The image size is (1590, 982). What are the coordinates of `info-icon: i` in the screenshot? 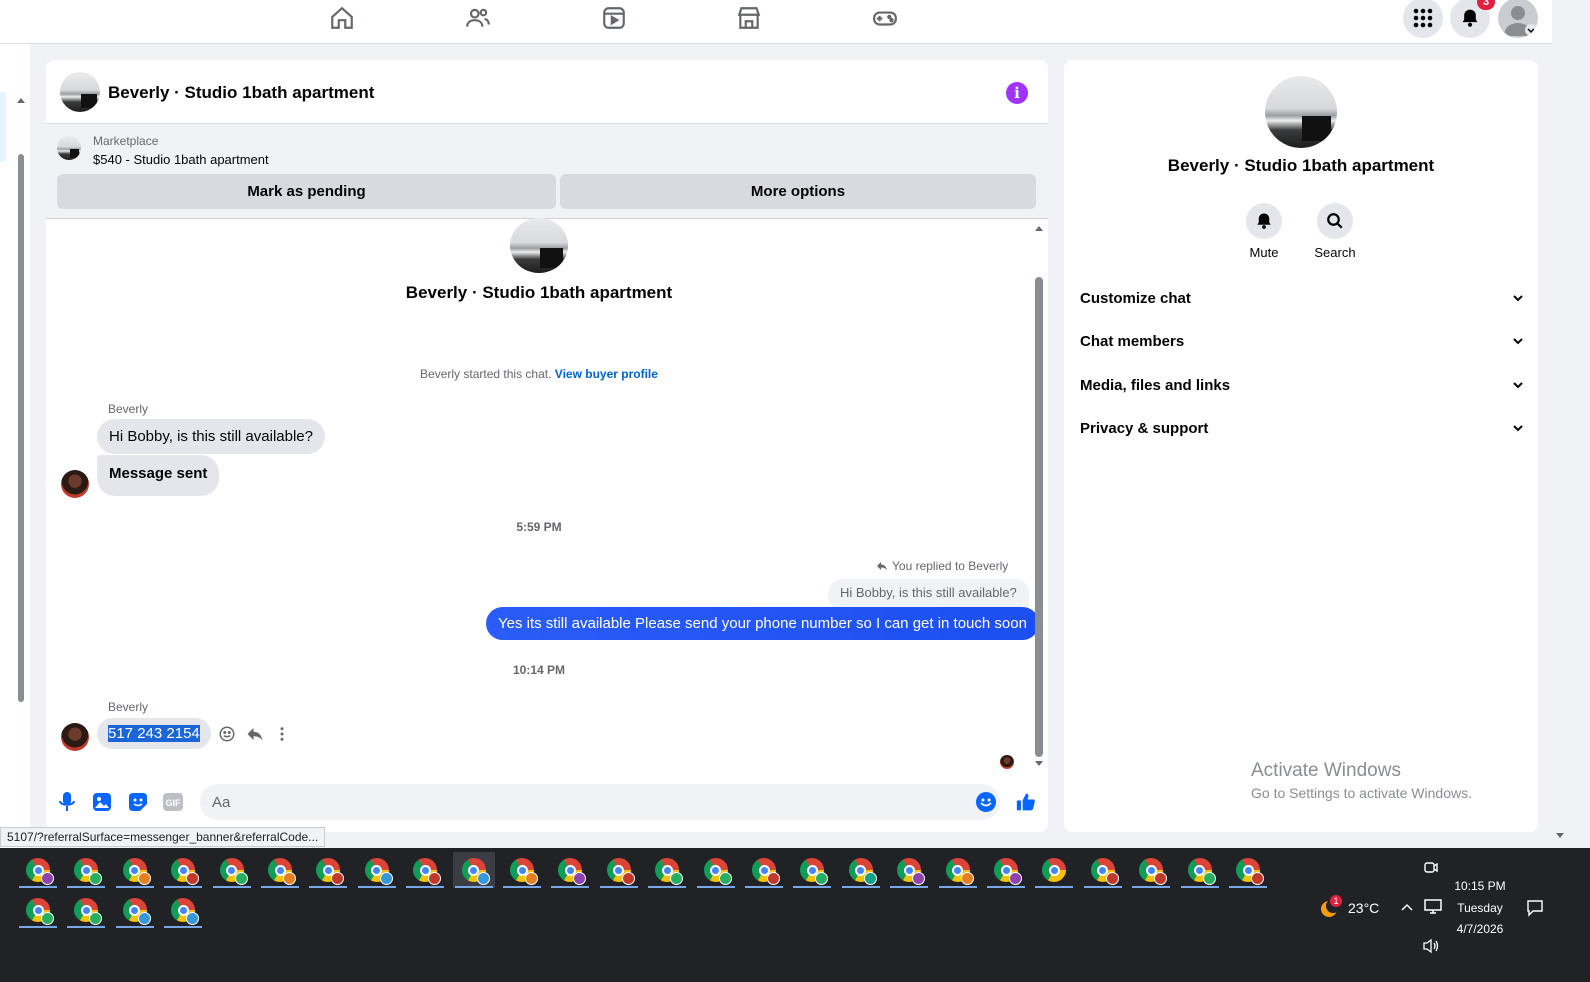 It's located at (1017, 93).